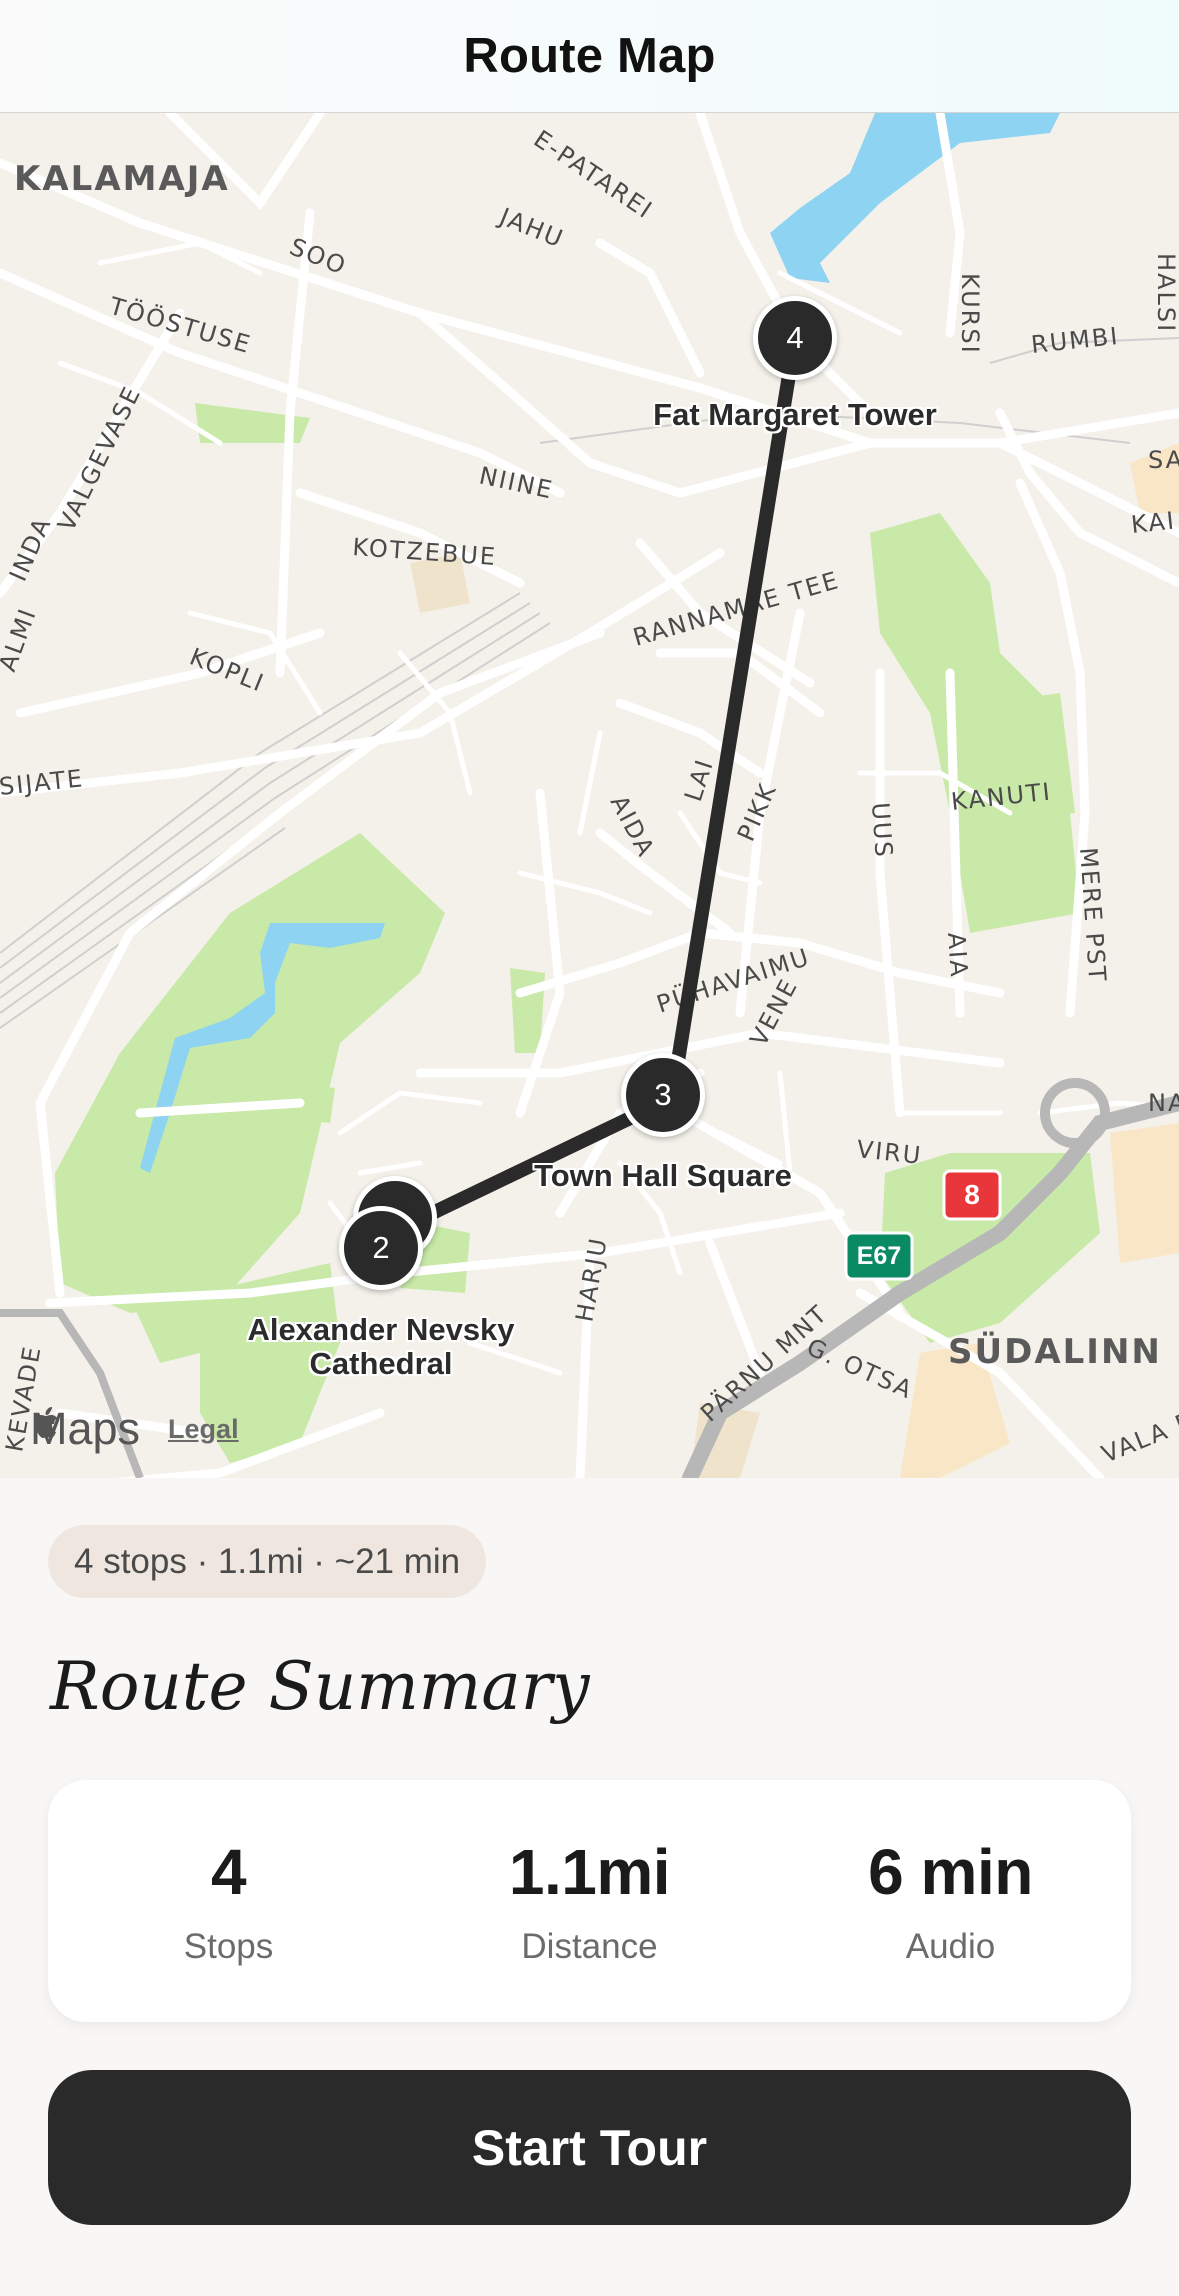 The width and height of the screenshot is (1179, 2296). I want to click on route-summary-chip: 4 stops · 1.1mi · ~21 min, so click(267, 1561).